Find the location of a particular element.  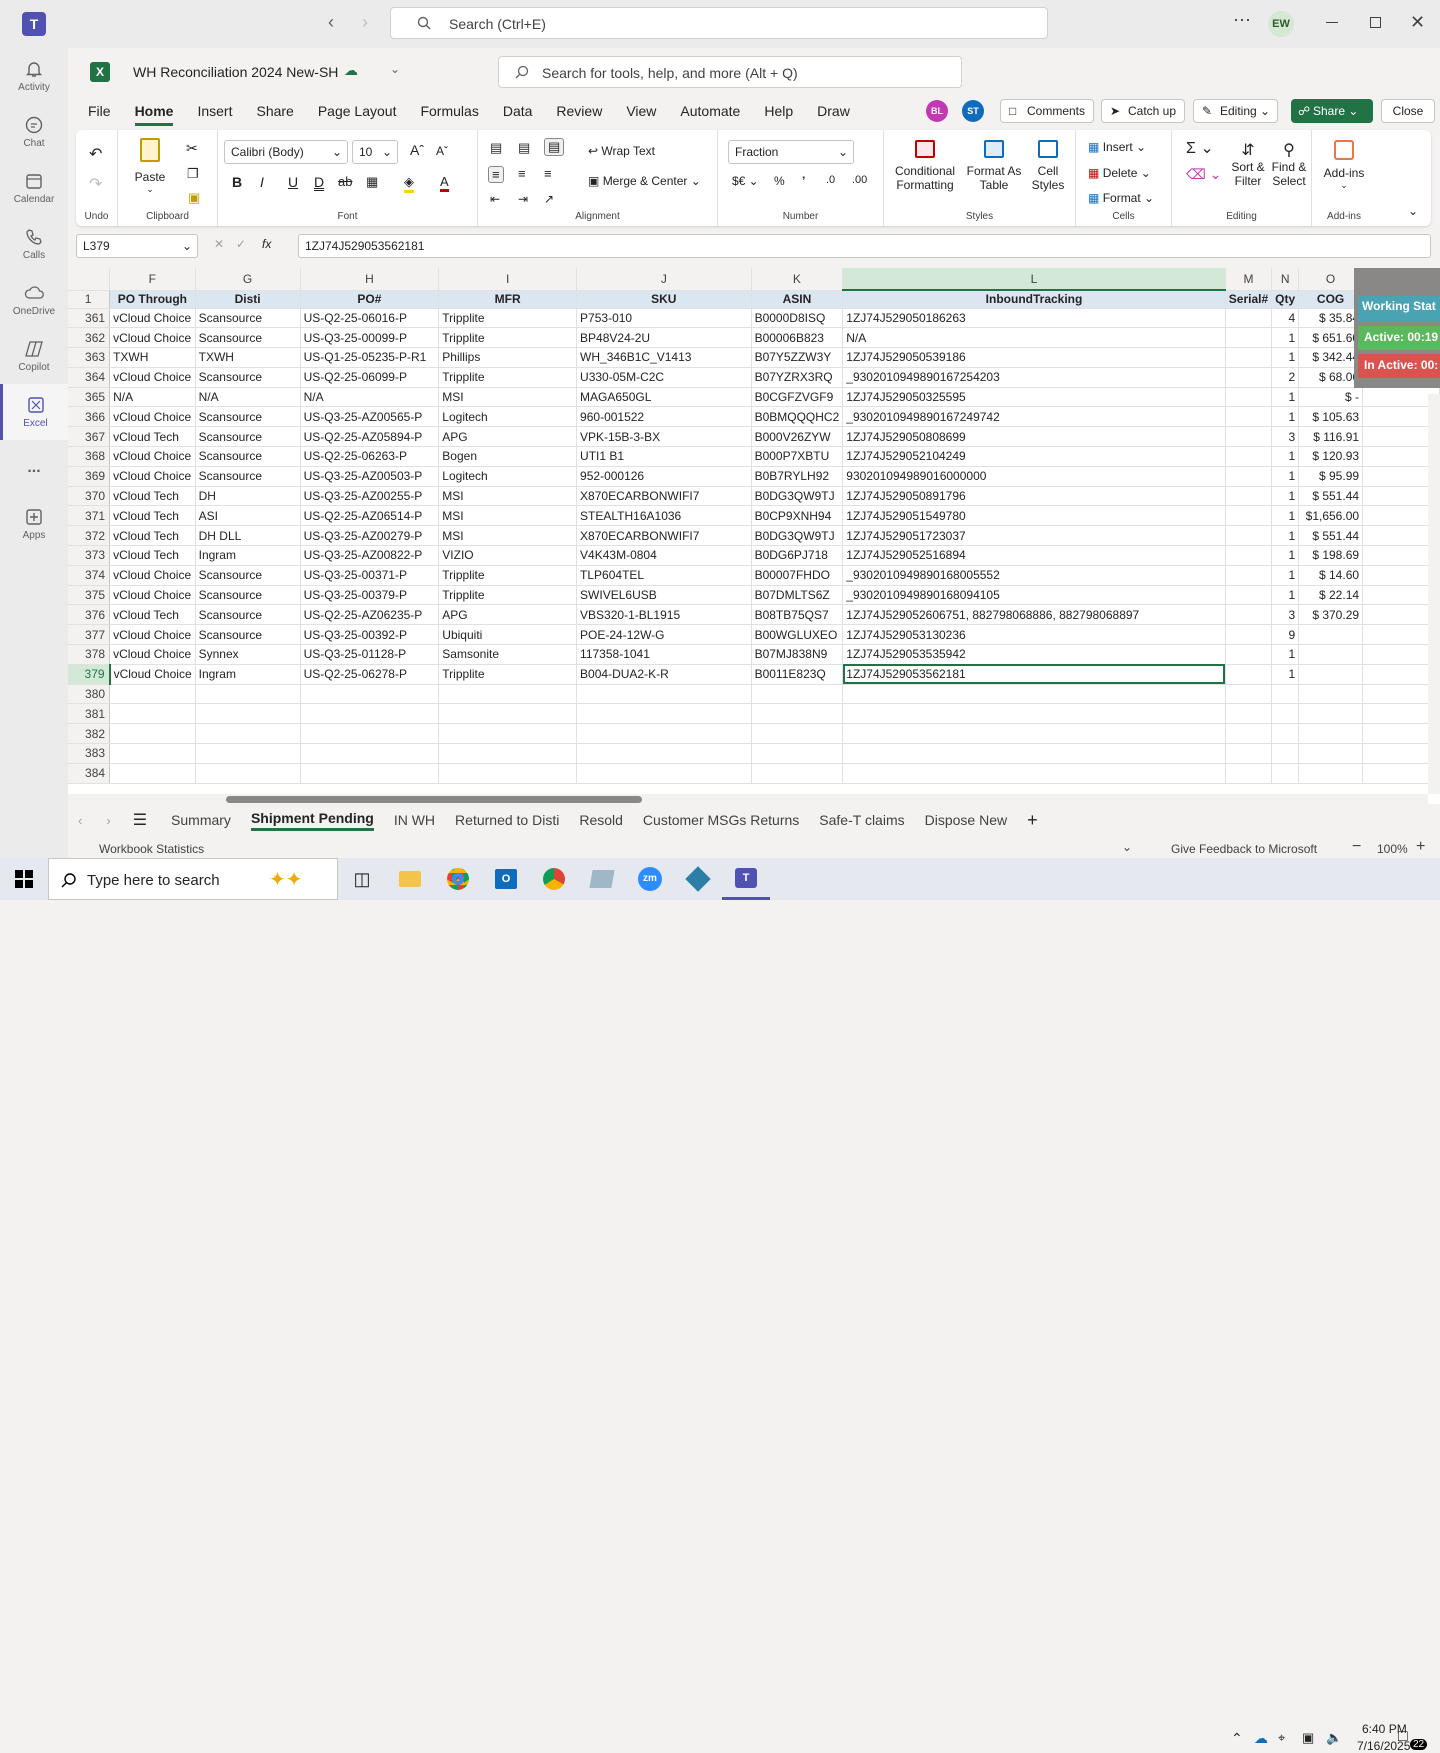

column-title: InboundTracking is located at coordinates (1034, 299).